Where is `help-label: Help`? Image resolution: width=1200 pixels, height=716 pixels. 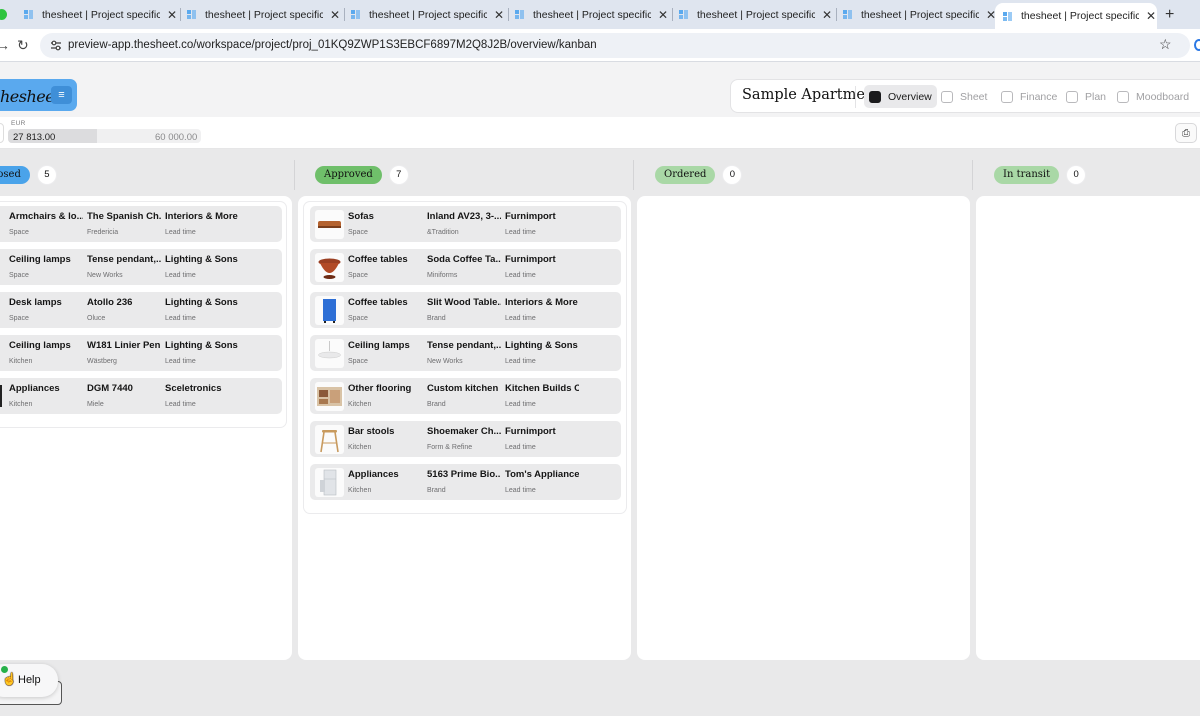 help-label: Help is located at coordinates (29, 680).